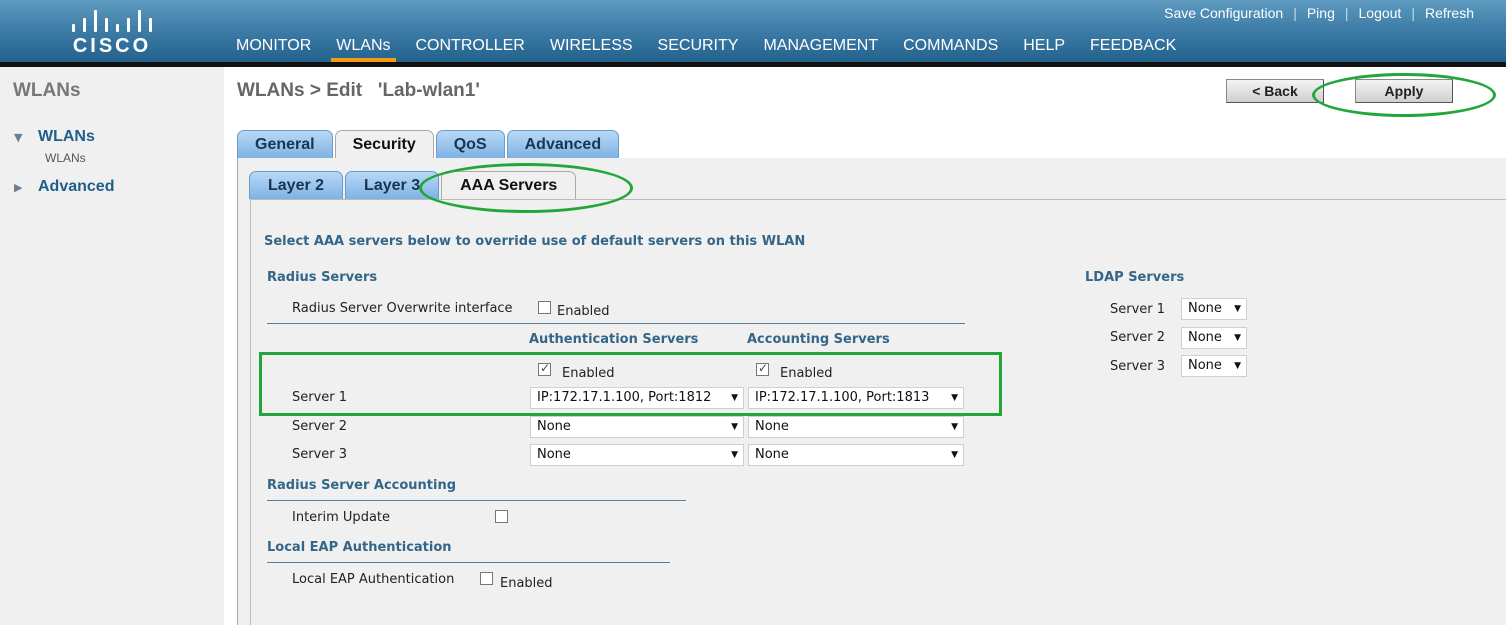 The height and width of the screenshot is (625, 1506). I want to click on sidebar-subitem-wlans: WLANs, so click(65, 158).